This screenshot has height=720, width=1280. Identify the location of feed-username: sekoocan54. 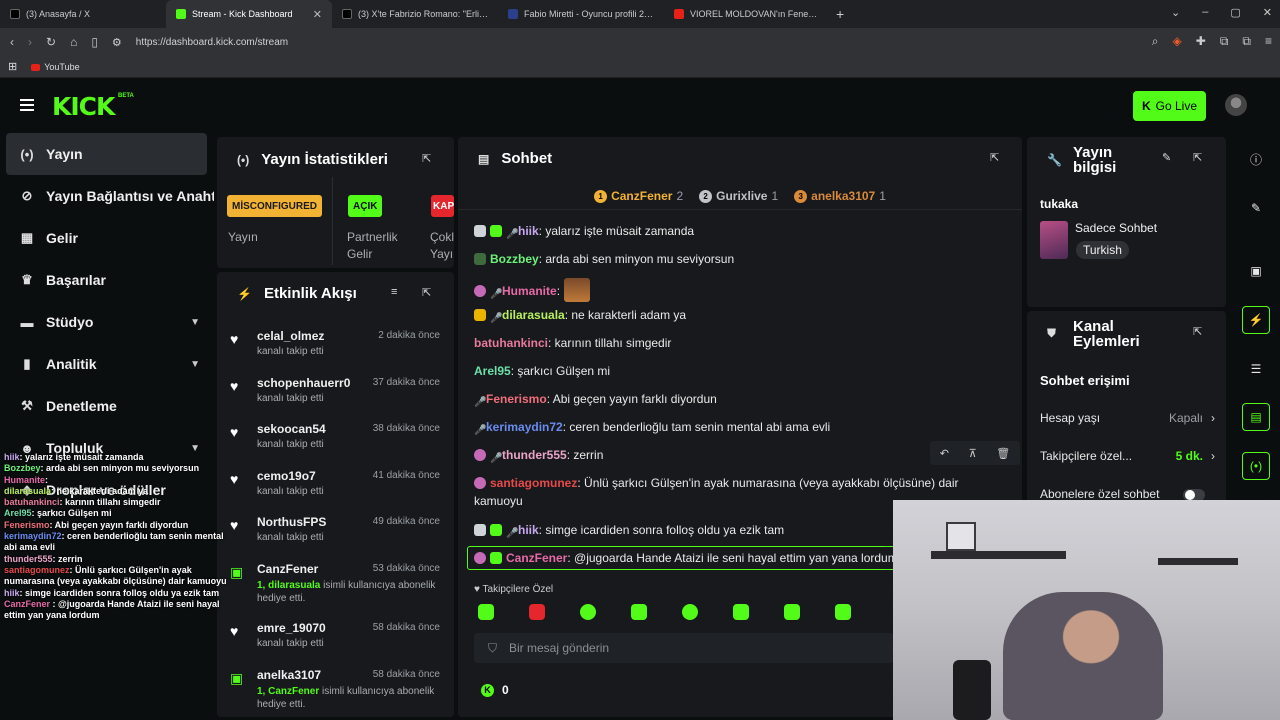
(291, 429).